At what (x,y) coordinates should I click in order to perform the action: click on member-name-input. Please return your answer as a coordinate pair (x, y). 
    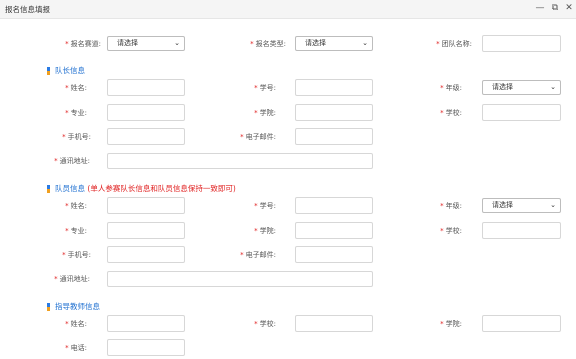
    Looking at the image, I should click on (146, 205).